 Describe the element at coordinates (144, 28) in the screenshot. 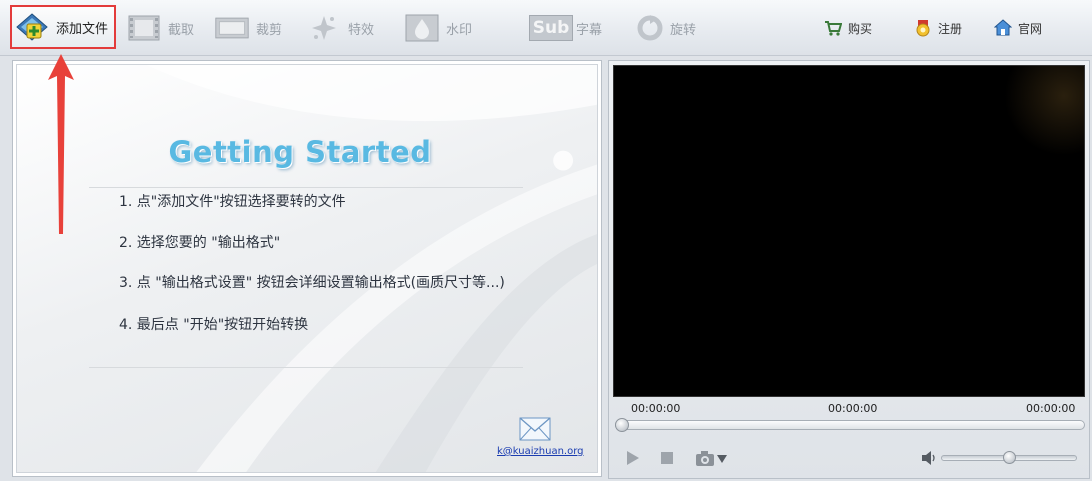

I see `film-strip-icon` at that location.